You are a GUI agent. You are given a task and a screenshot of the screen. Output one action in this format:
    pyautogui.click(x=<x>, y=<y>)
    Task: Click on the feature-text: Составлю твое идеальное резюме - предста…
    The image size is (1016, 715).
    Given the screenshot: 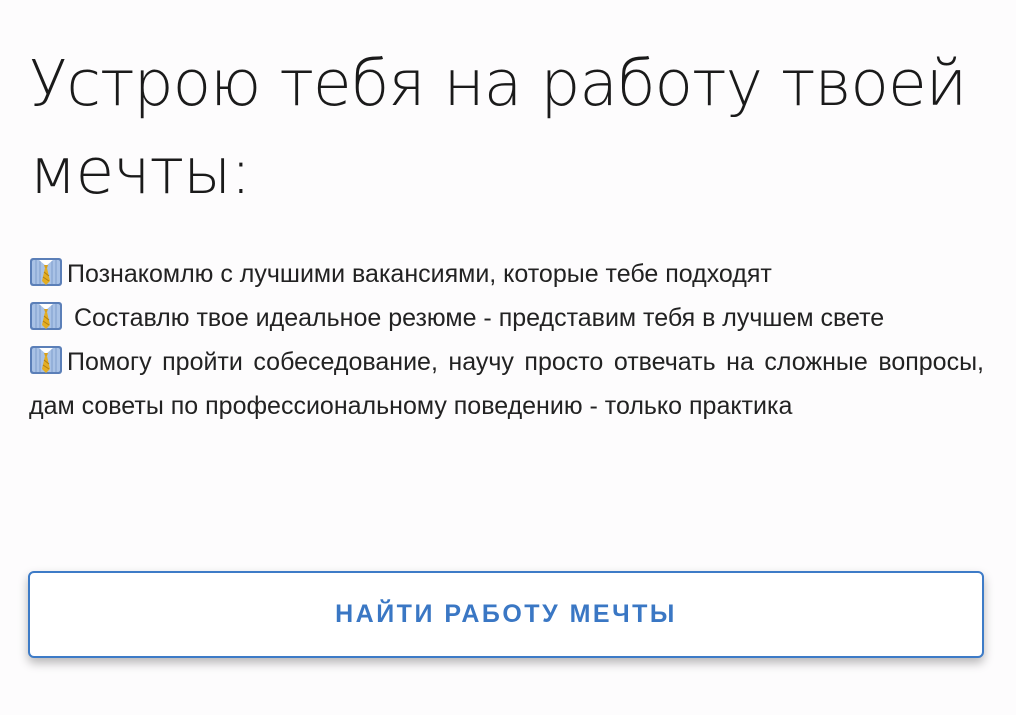 What is the action you would take?
    pyautogui.click(x=476, y=318)
    